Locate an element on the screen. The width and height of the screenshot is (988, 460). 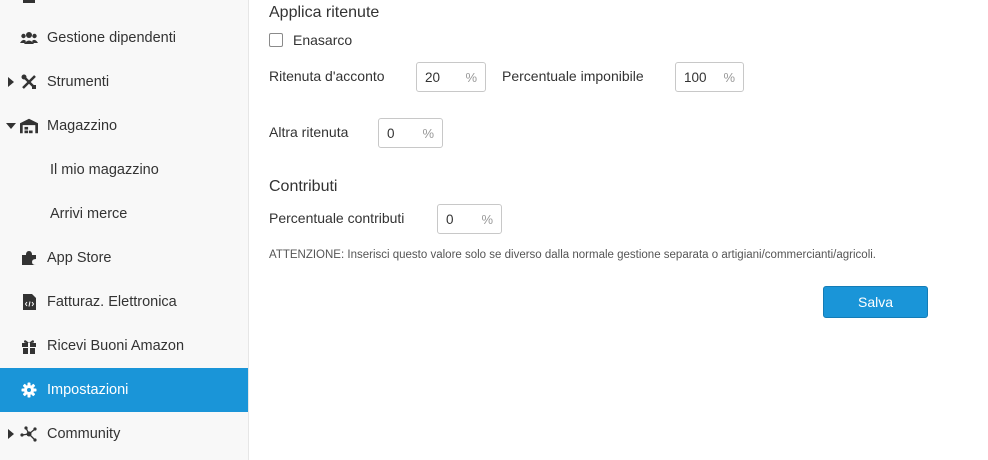
network-icon is located at coordinates (29, 434).